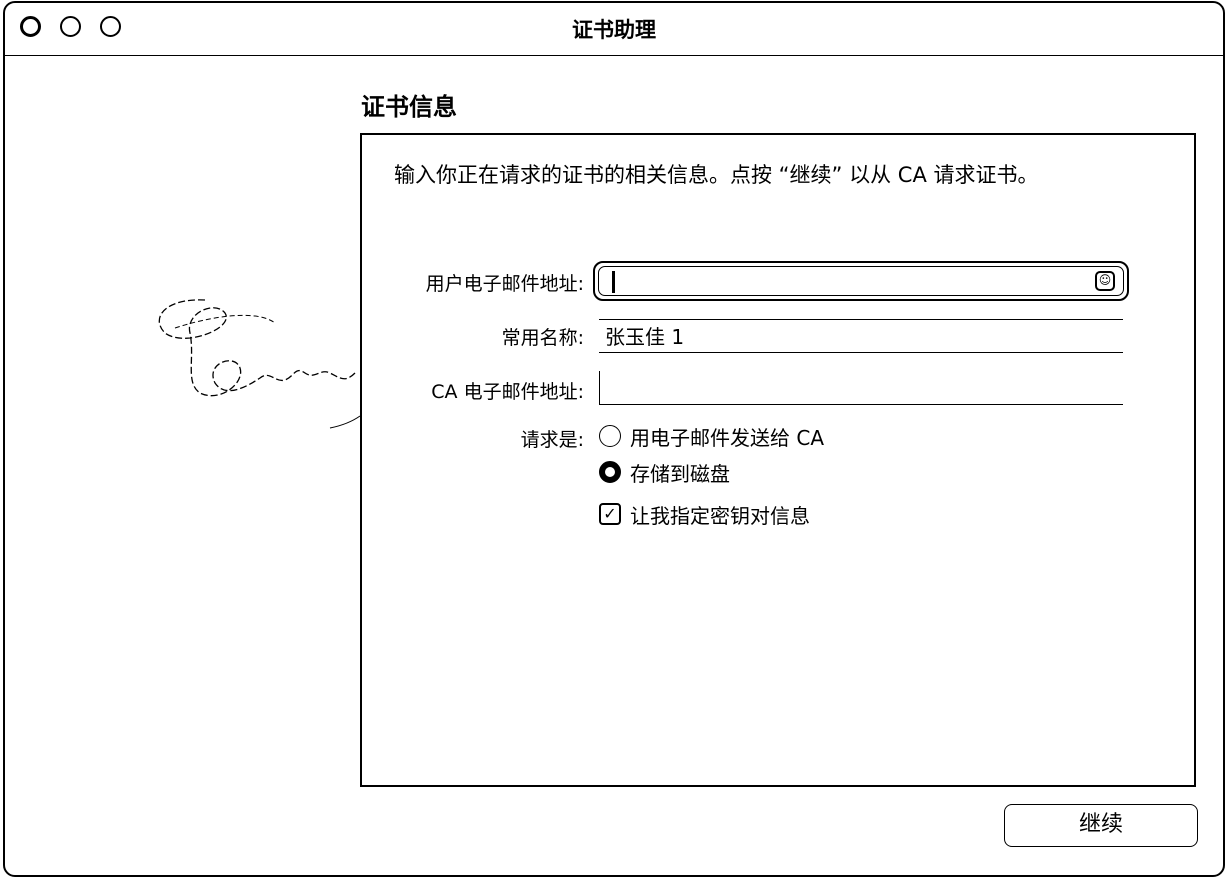 This screenshot has width=1230, height=880. What do you see at coordinates (716, 175) in the screenshot?
I see `intro-text: 输入你正在请求的证书的相关信息。点按 “继续” 以从 CA 请求证书。` at bounding box center [716, 175].